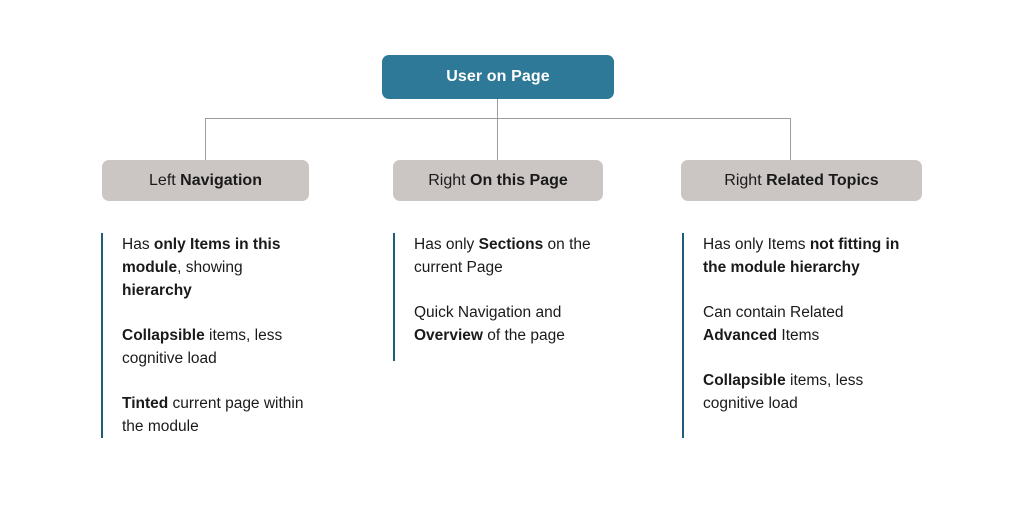 The image size is (1024, 513). I want to click on branch-label-emphasis: On this Page, so click(519, 180).